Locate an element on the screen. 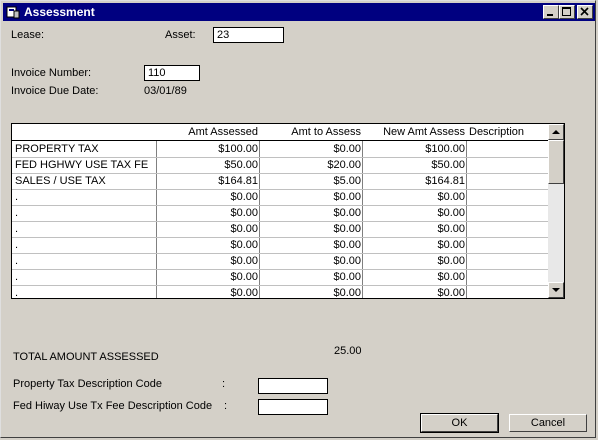 This screenshot has width=598, height=440. invoice-due-date-label: Invoice Due Date: is located at coordinates (55, 91).